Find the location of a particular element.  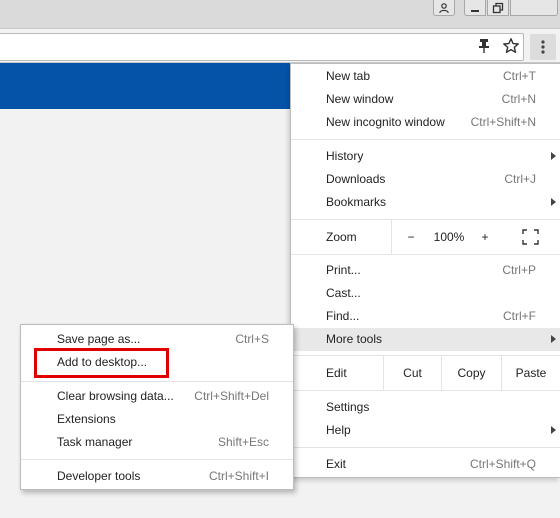

menu-item-label: New incognito window is located at coordinates (385, 122).